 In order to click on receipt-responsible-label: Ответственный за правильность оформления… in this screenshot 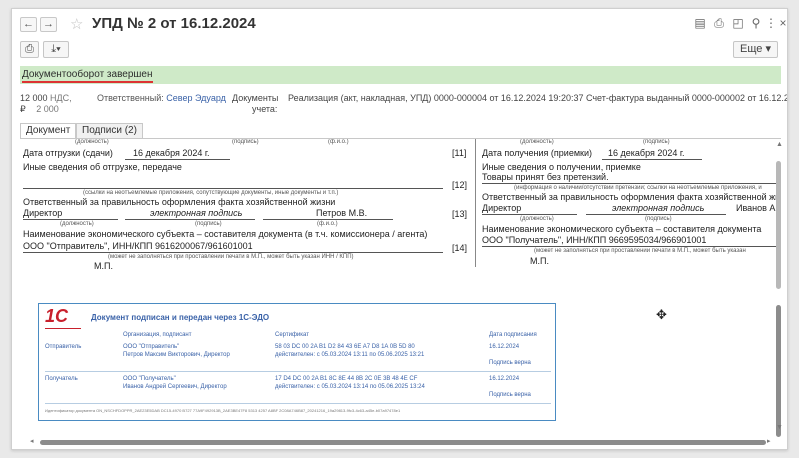, I will do `click(631, 197)`.